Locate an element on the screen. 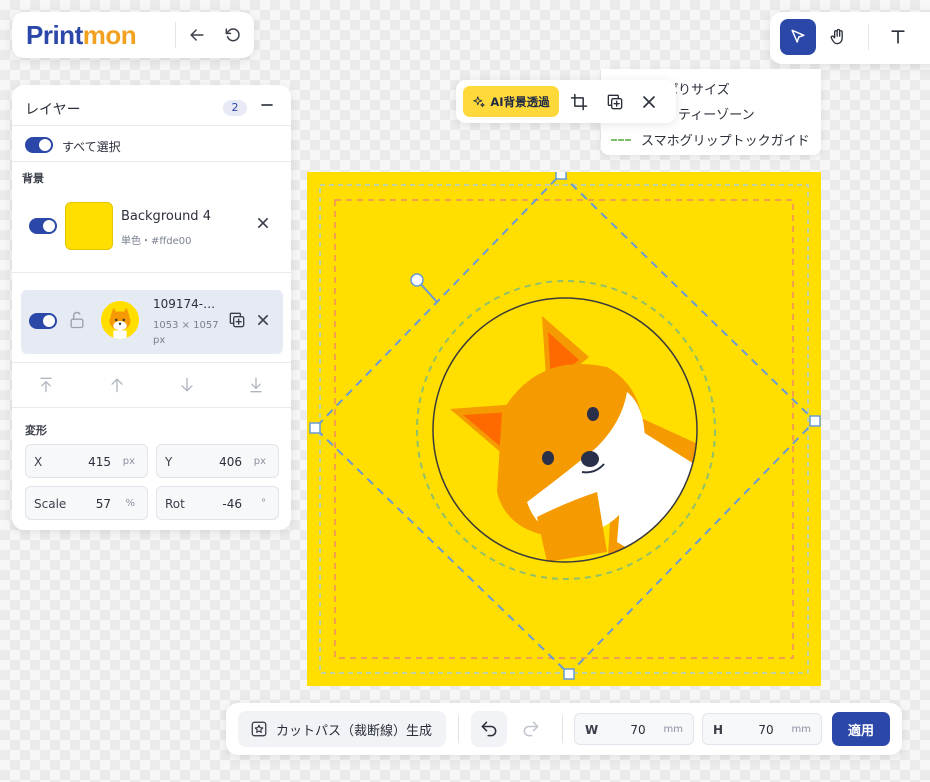 The height and width of the screenshot is (782, 930). image-visibility-toggle is located at coordinates (43, 321).